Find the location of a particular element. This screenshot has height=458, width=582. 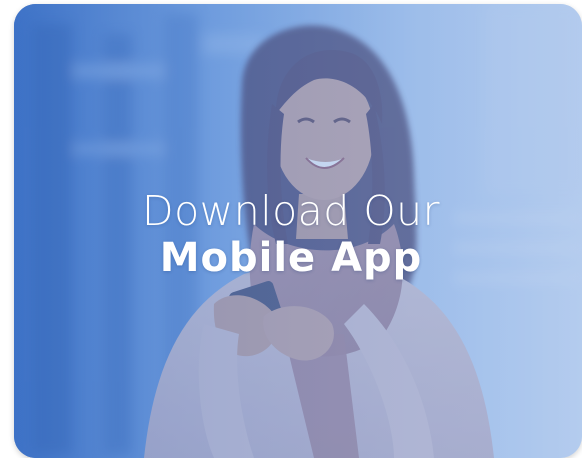

headline-line-2: Mobile App is located at coordinates (291, 258).